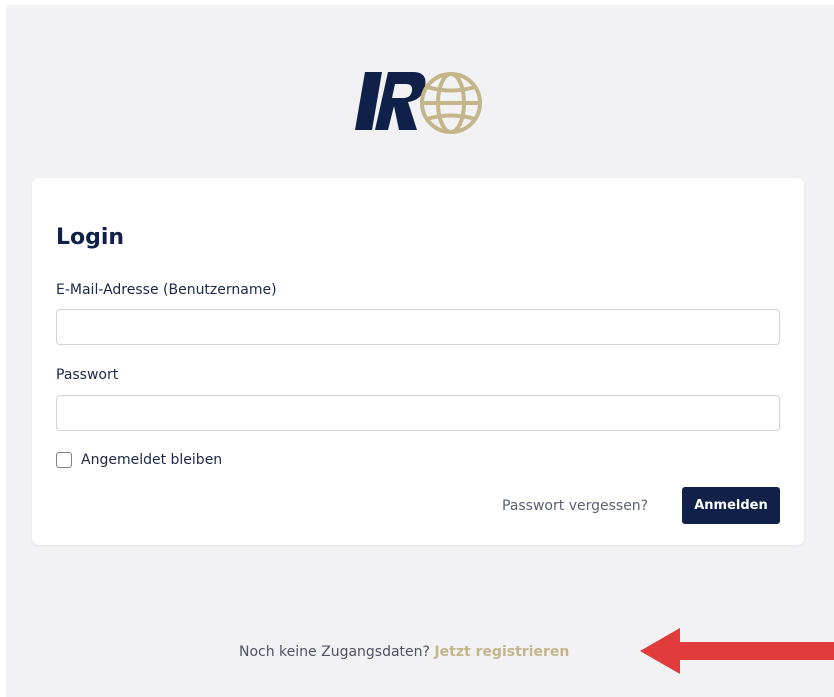 The width and height of the screenshot is (834, 697). I want to click on left-arrow-icon, so click(737, 651).